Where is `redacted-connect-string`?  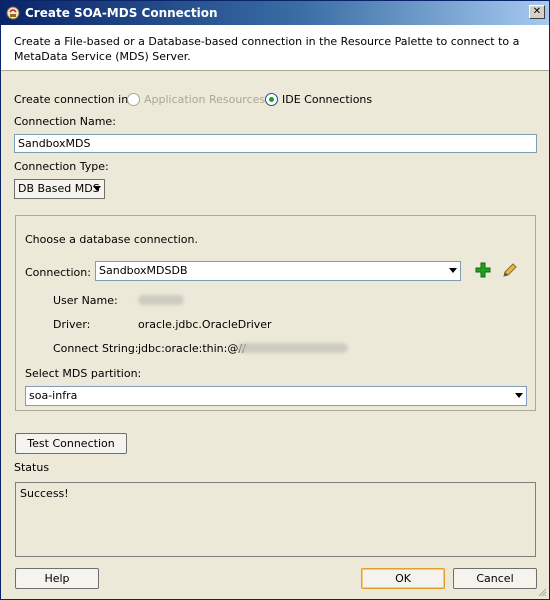
redacted-connect-string is located at coordinates (293, 348).